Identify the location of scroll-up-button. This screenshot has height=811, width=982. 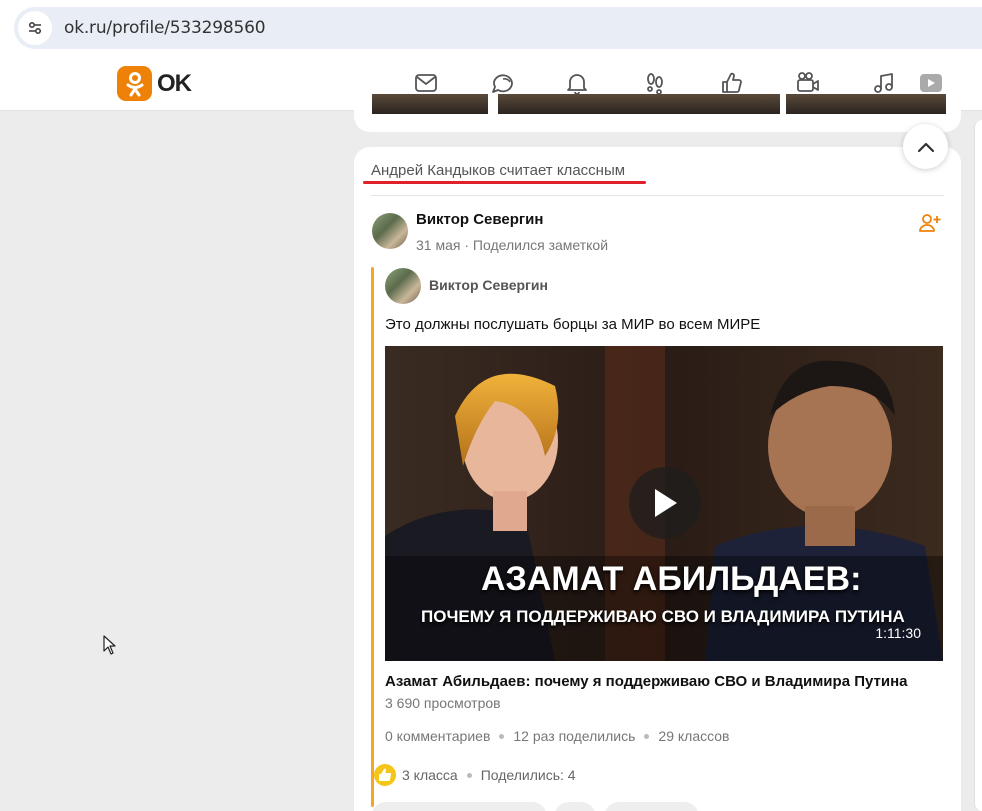
(925, 146).